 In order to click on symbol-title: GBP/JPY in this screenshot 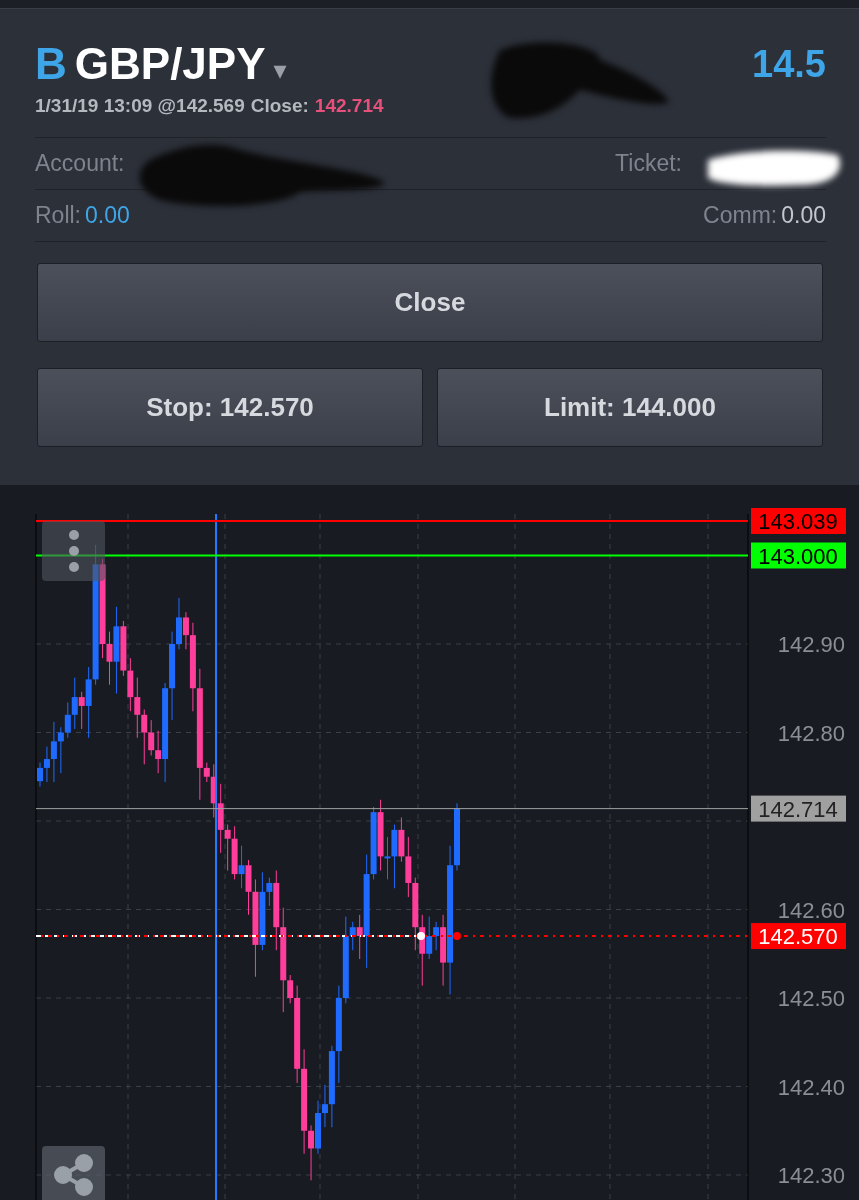, I will do `click(170, 64)`.